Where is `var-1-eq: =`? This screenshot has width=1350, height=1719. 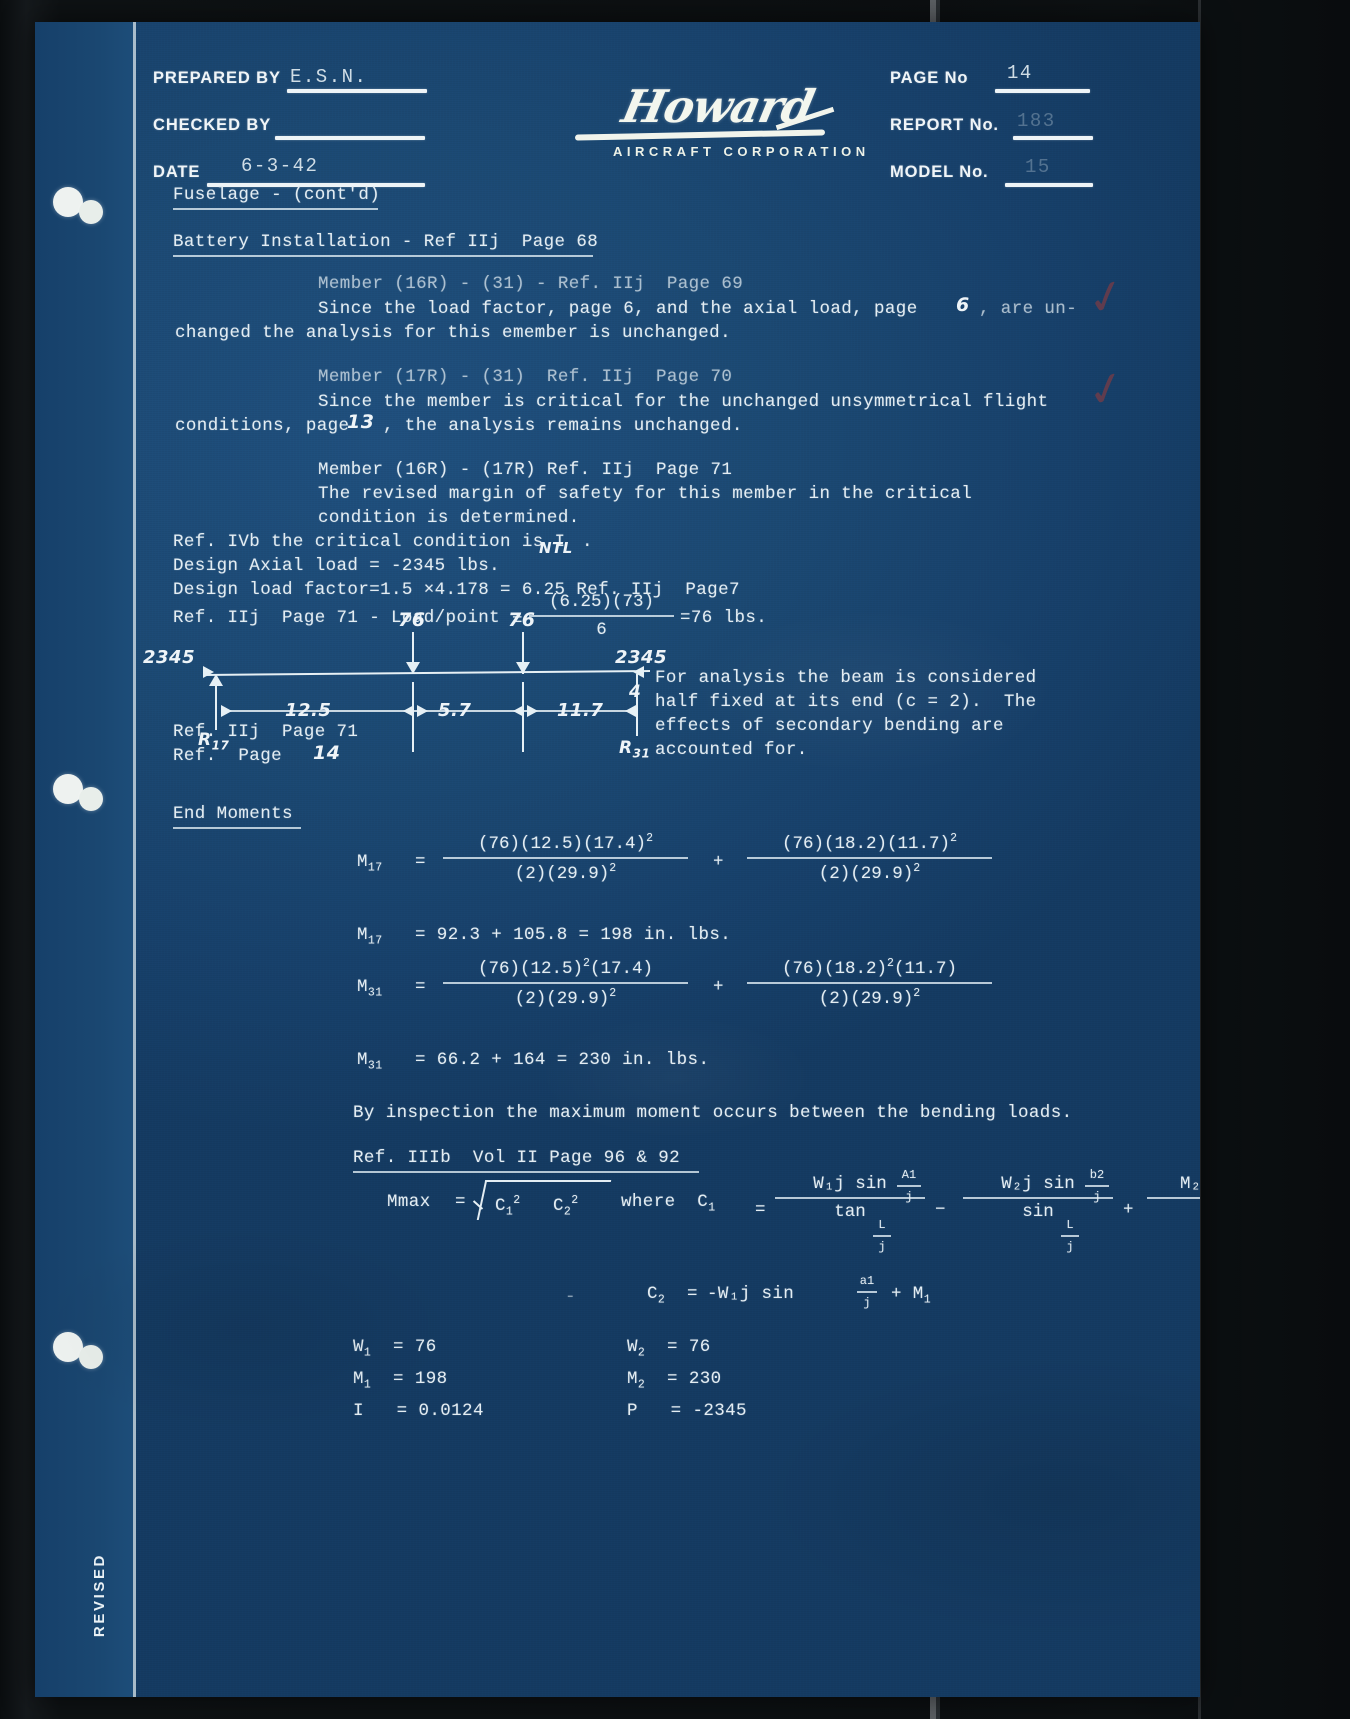
var-1-eq: = is located at coordinates (398, 1347).